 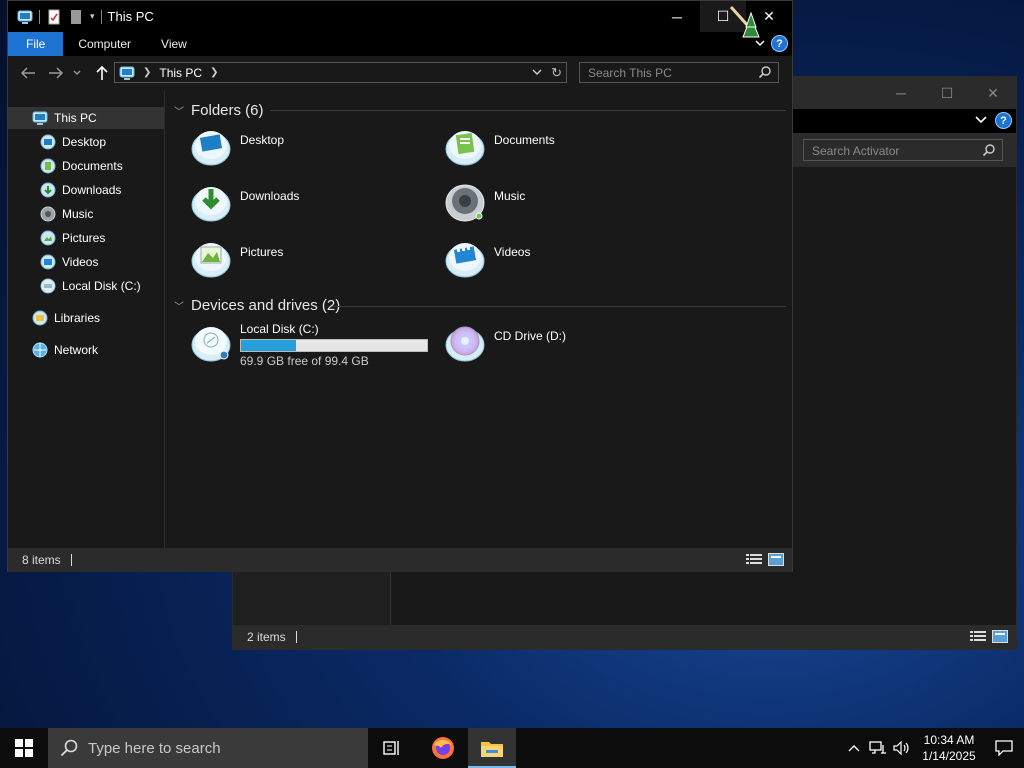 I want to click on nav-item-libraries: Libraries, so click(x=66, y=318).